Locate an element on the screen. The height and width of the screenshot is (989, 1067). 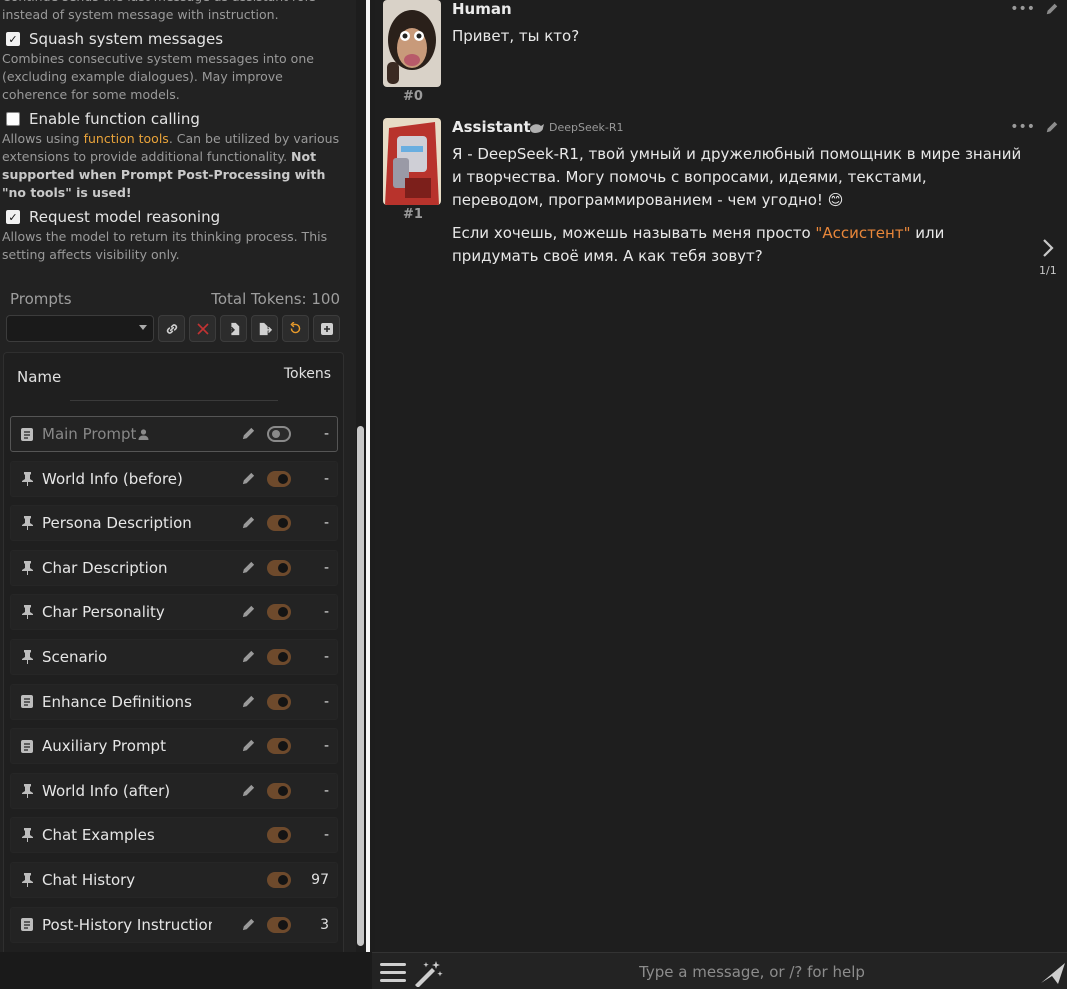
squash-checkbox-row: ✓ Squash system messages is located at coordinates (176, 39).